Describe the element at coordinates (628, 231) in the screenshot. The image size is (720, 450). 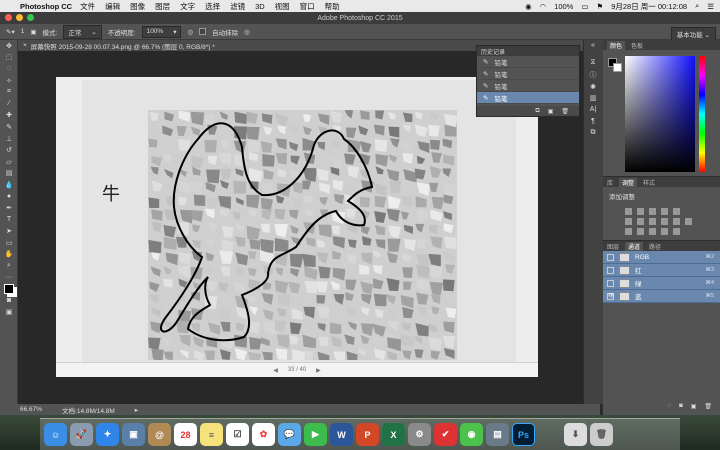
I see `invert-icon` at that location.